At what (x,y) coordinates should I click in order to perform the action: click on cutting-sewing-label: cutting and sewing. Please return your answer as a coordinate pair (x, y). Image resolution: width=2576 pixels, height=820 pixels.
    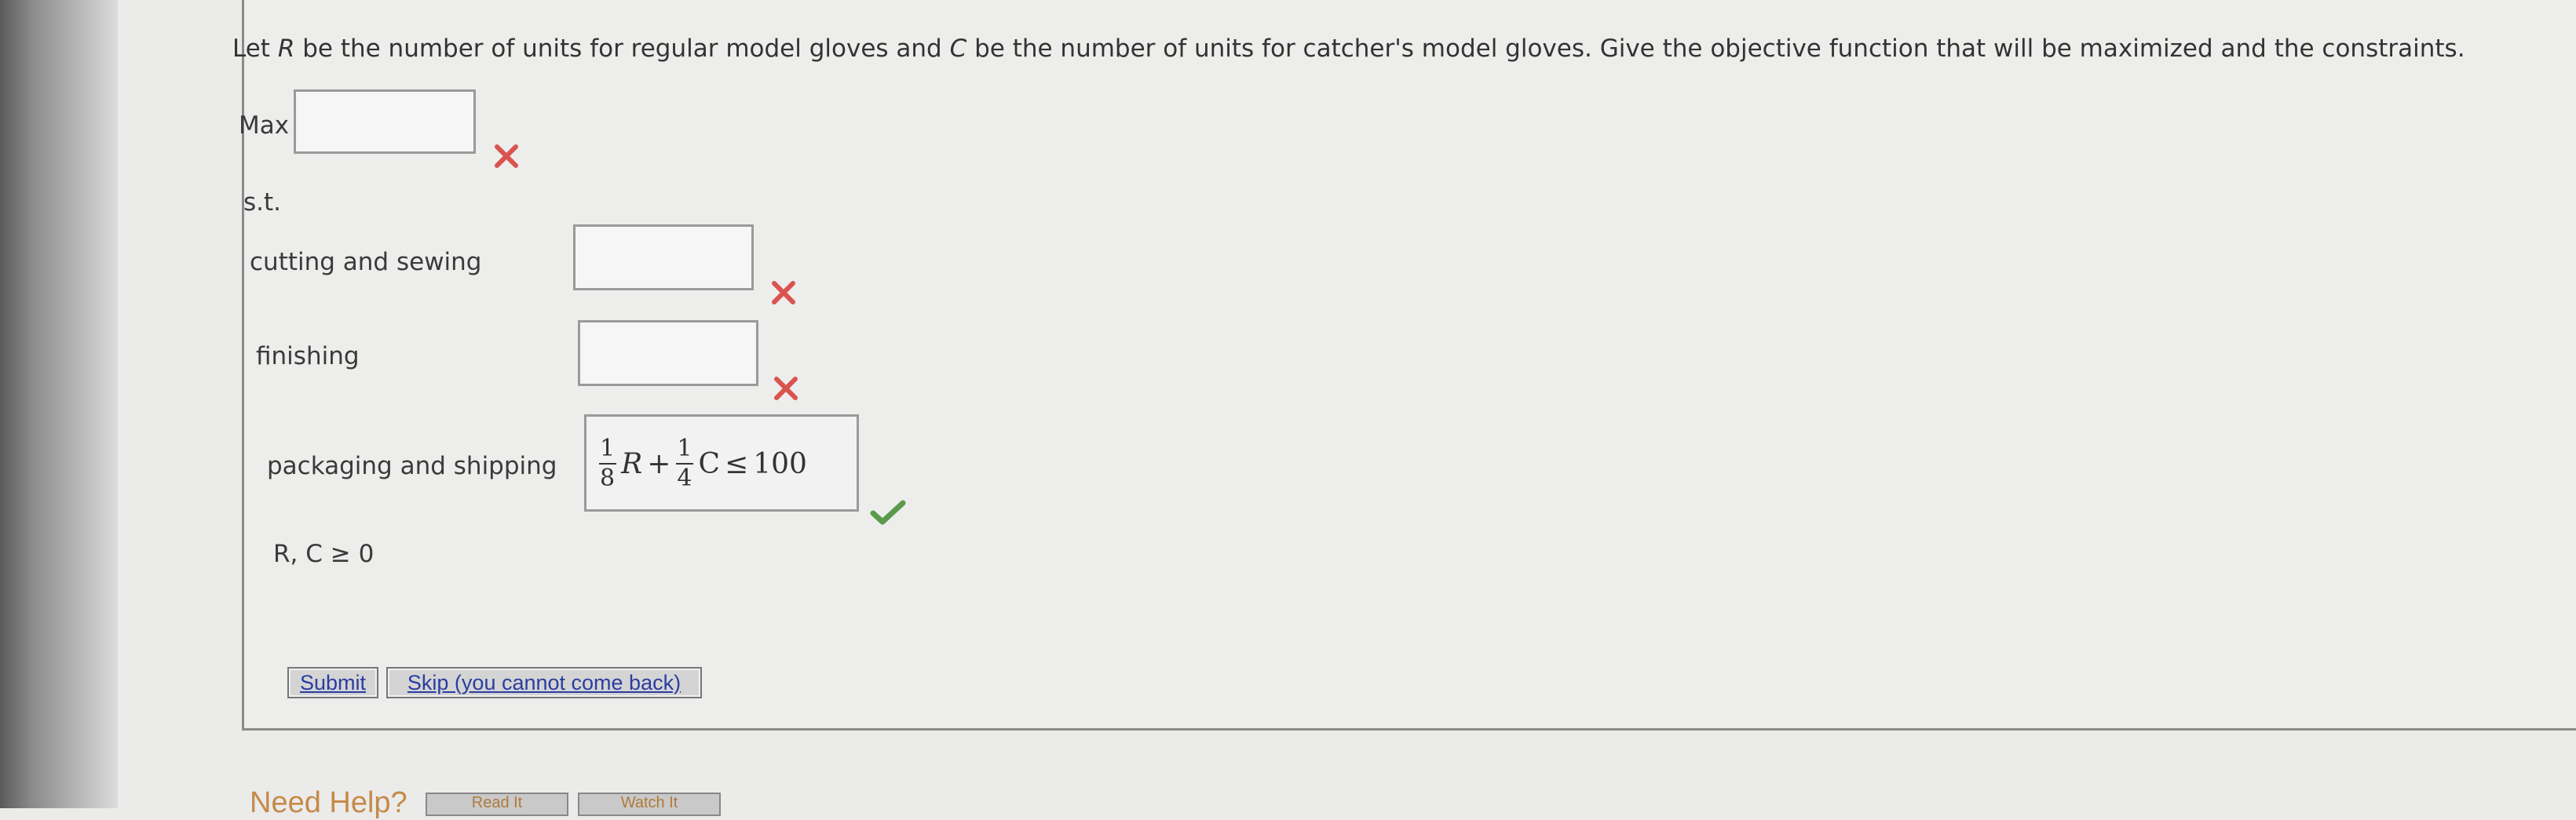
    Looking at the image, I should click on (366, 262).